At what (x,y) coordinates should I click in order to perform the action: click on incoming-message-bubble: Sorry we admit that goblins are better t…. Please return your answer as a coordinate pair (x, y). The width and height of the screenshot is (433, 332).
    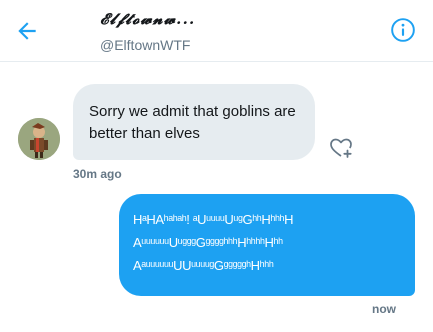
    Looking at the image, I should click on (194, 122).